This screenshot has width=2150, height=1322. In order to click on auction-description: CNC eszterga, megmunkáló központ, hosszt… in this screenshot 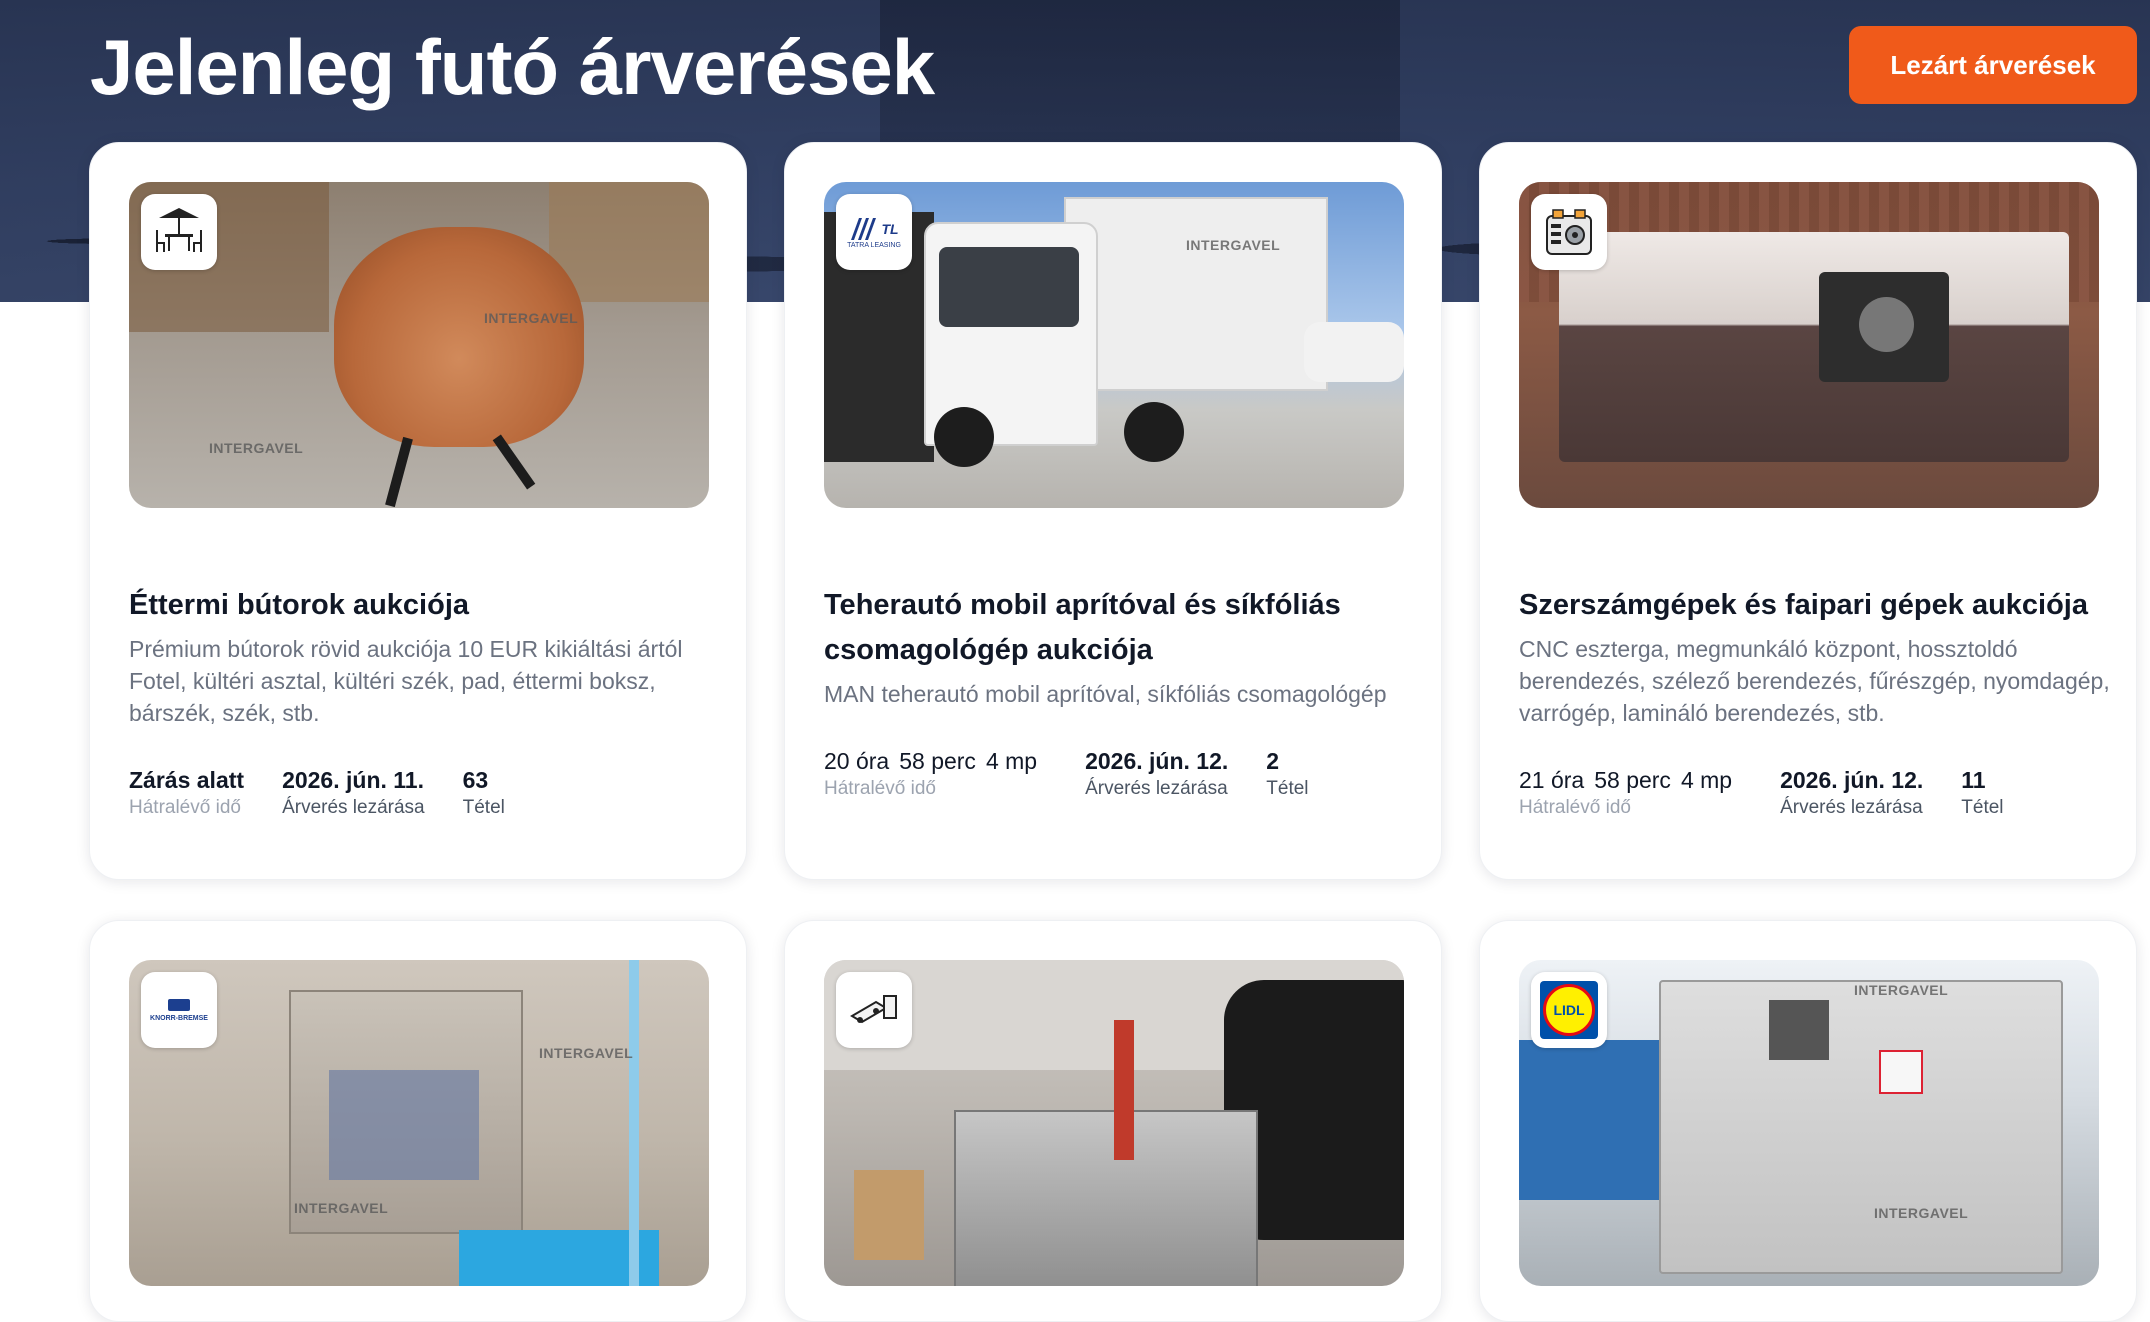, I will do `click(1814, 681)`.